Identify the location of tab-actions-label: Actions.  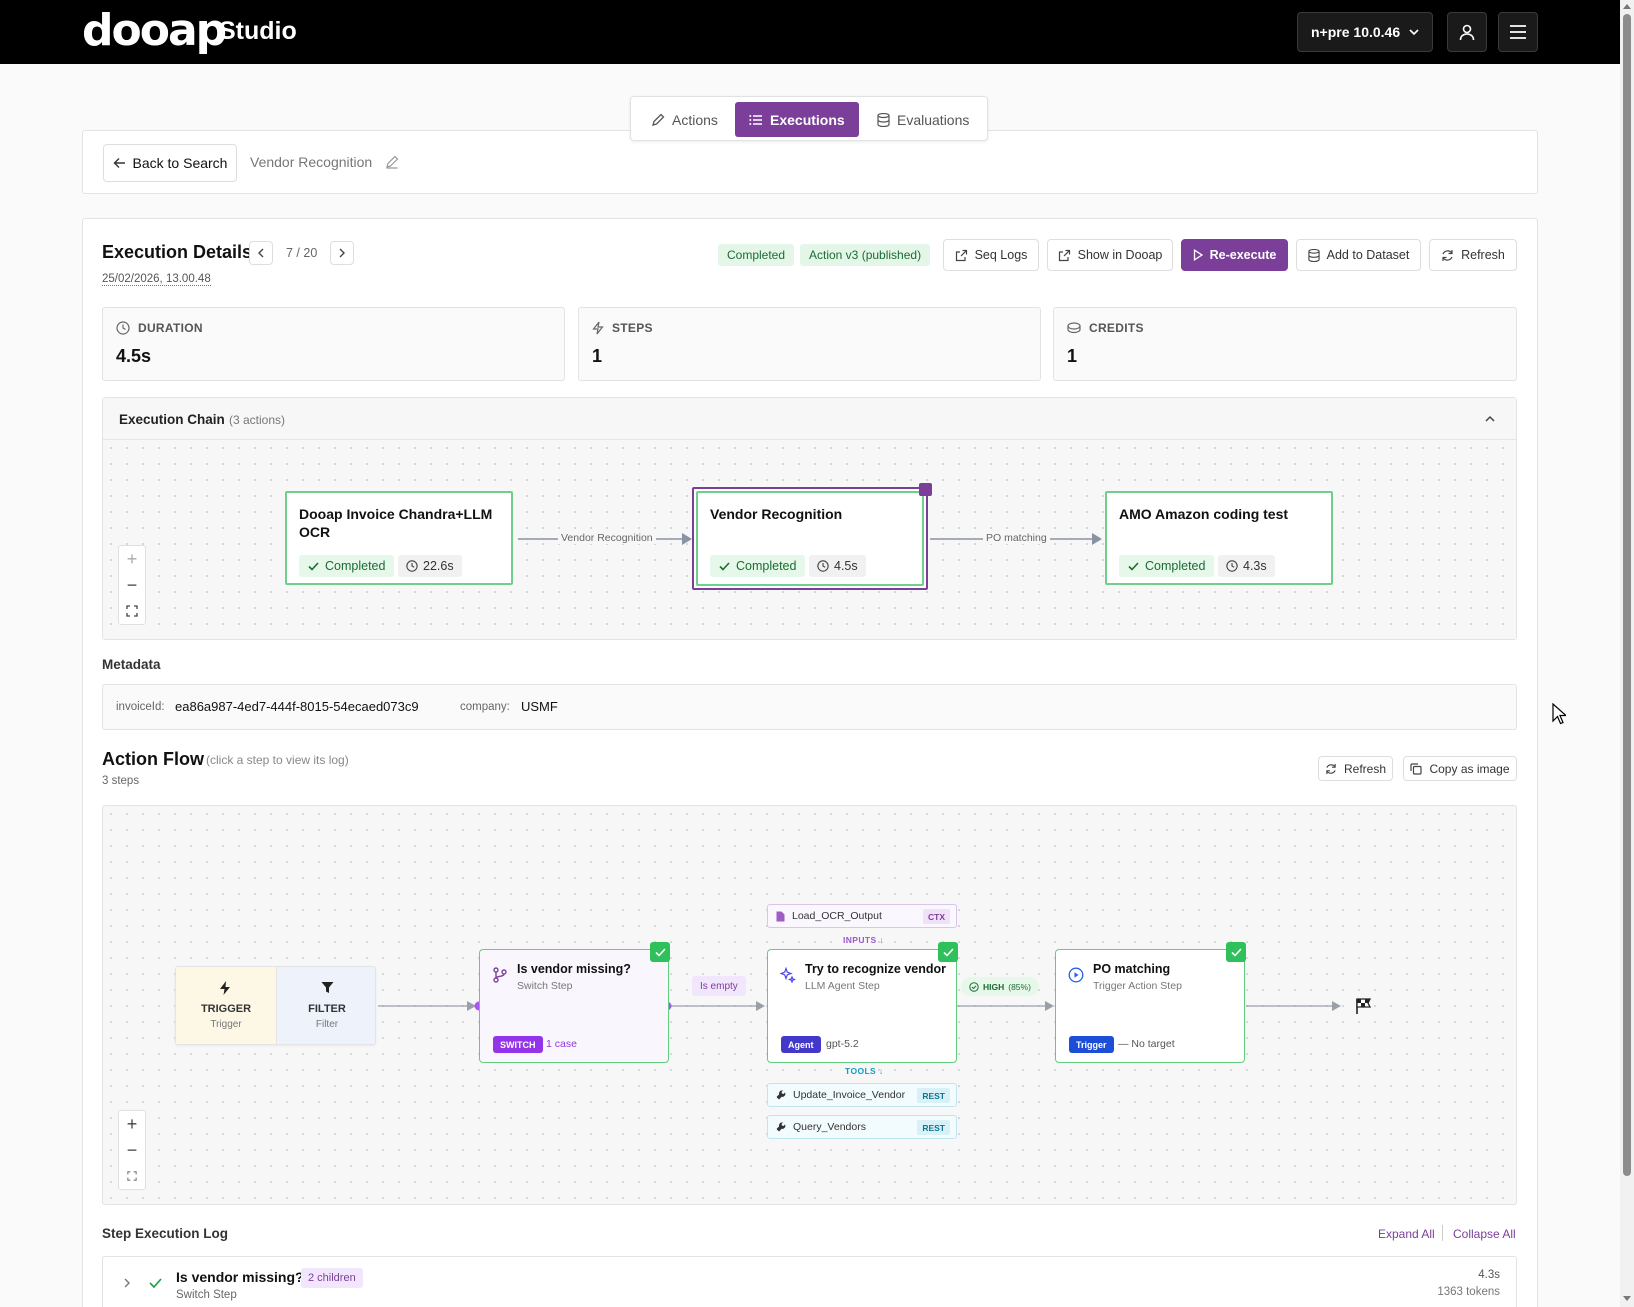
(695, 119).